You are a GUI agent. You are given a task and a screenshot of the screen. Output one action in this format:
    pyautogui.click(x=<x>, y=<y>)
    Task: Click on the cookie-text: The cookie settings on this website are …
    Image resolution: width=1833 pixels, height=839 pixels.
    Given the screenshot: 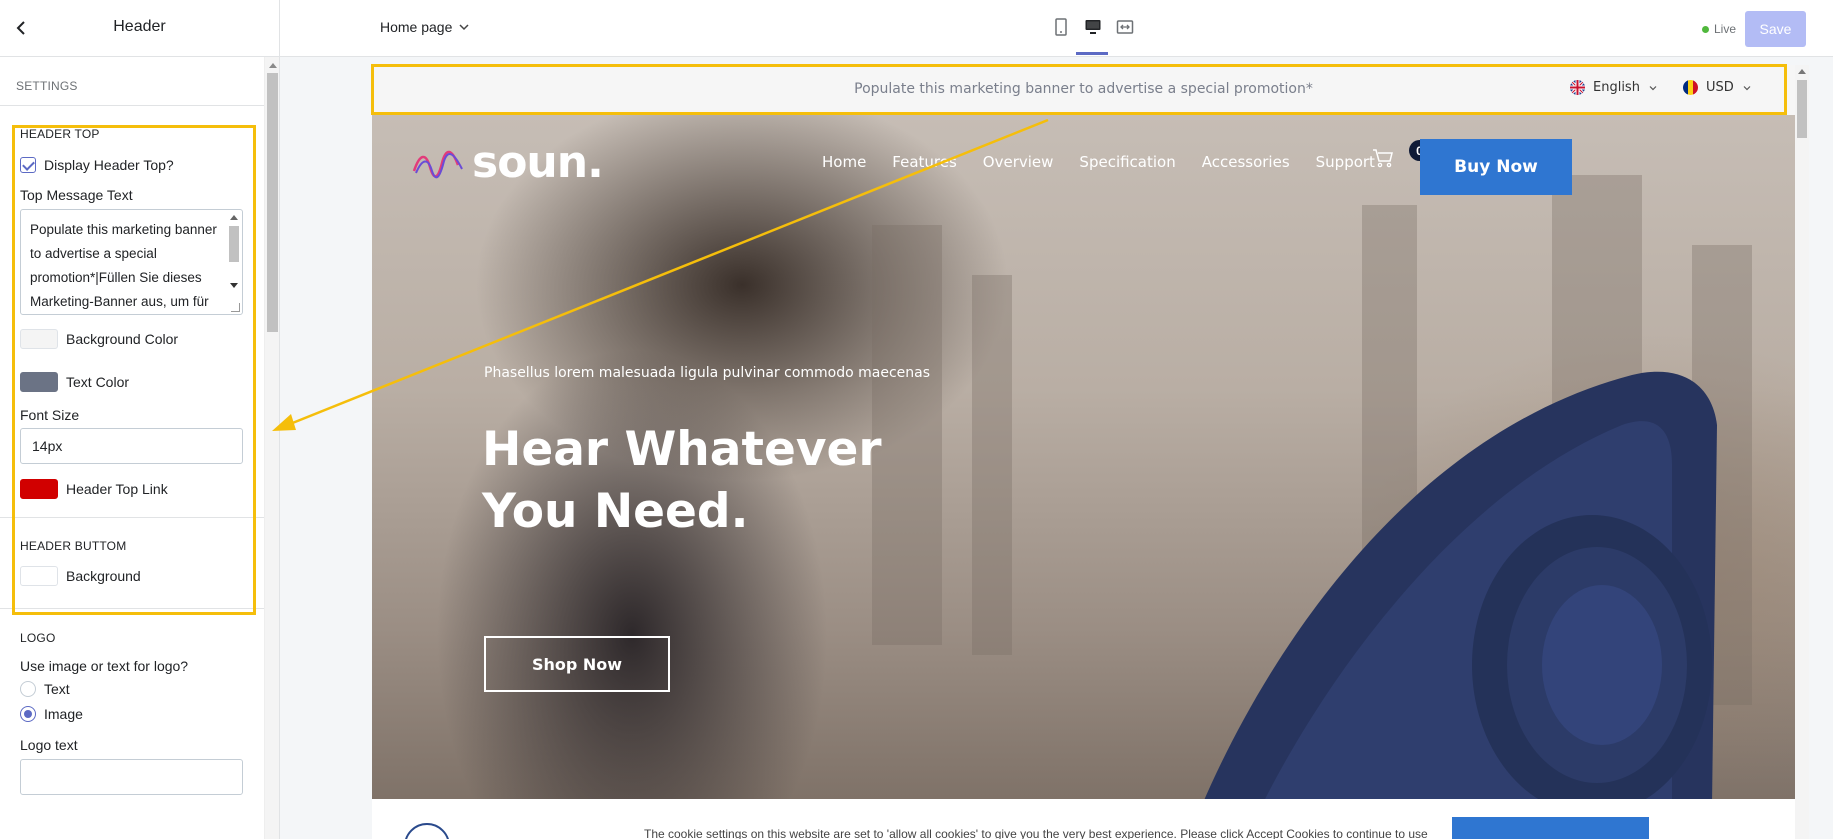 What is the action you would take?
    pyautogui.click(x=1036, y=833)
    